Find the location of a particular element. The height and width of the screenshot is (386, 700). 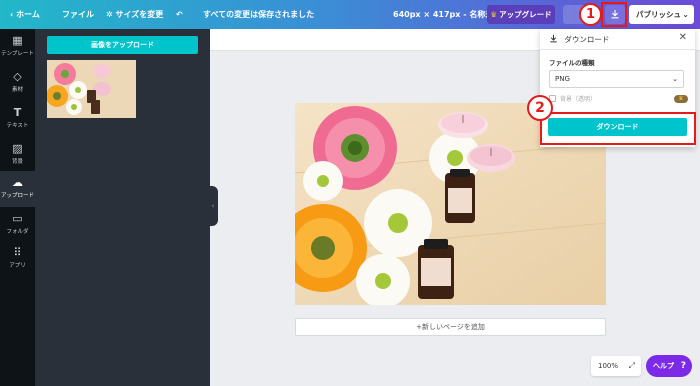

sidebar-item-apps: ⠿ アプリ is located at coordinates (17, 258).